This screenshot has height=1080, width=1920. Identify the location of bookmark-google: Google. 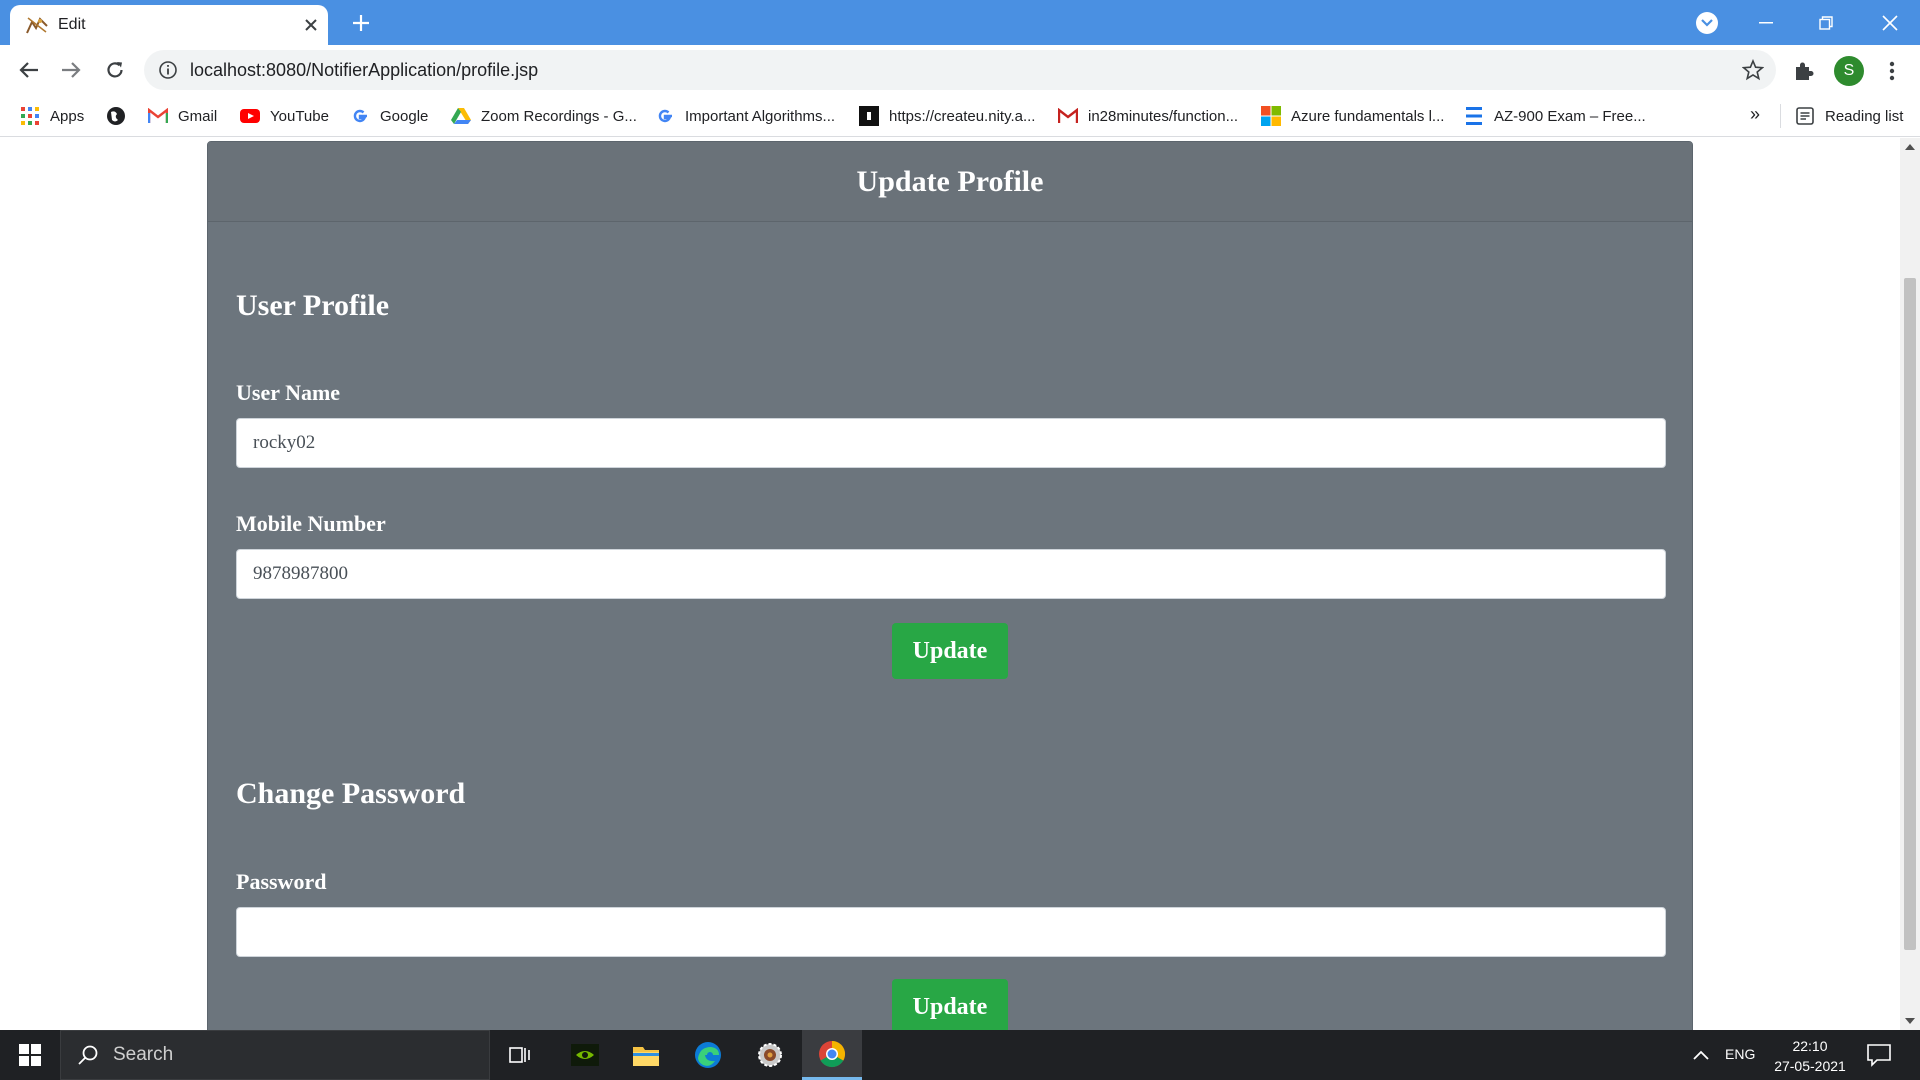
(389, 116).